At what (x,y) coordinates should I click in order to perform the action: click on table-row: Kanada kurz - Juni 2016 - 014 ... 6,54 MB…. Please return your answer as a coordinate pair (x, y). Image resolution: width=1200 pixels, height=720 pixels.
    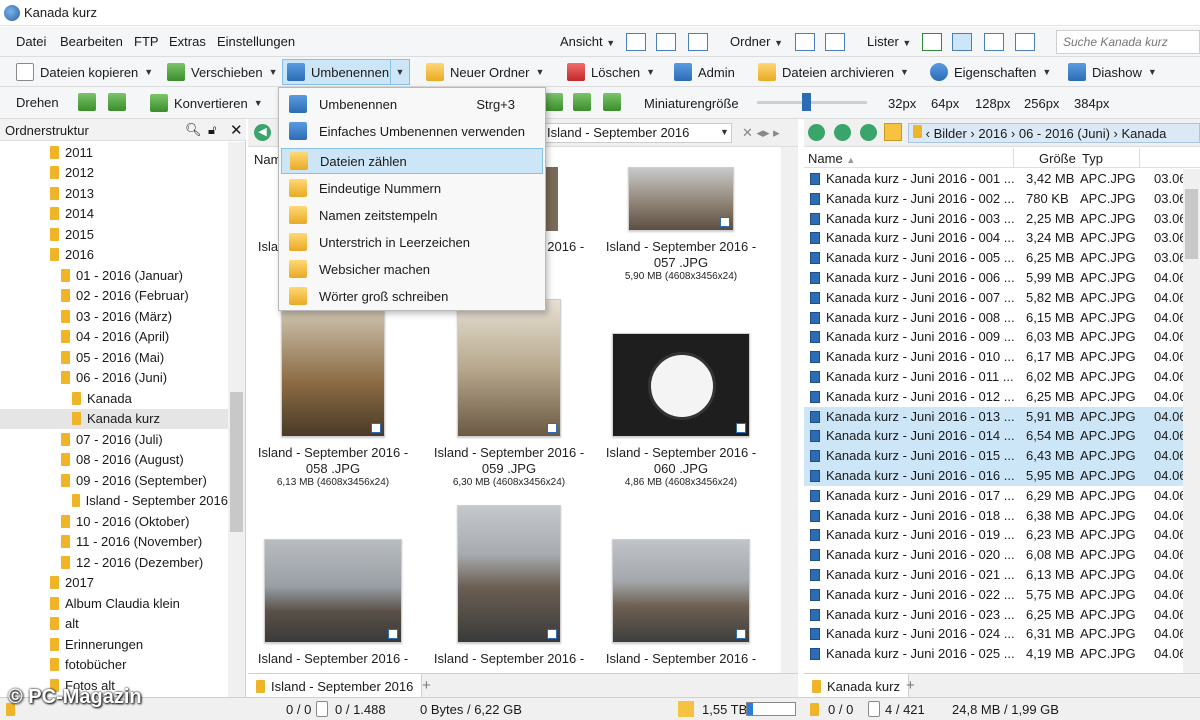
    Looking at the image, I should click on (993, 436).